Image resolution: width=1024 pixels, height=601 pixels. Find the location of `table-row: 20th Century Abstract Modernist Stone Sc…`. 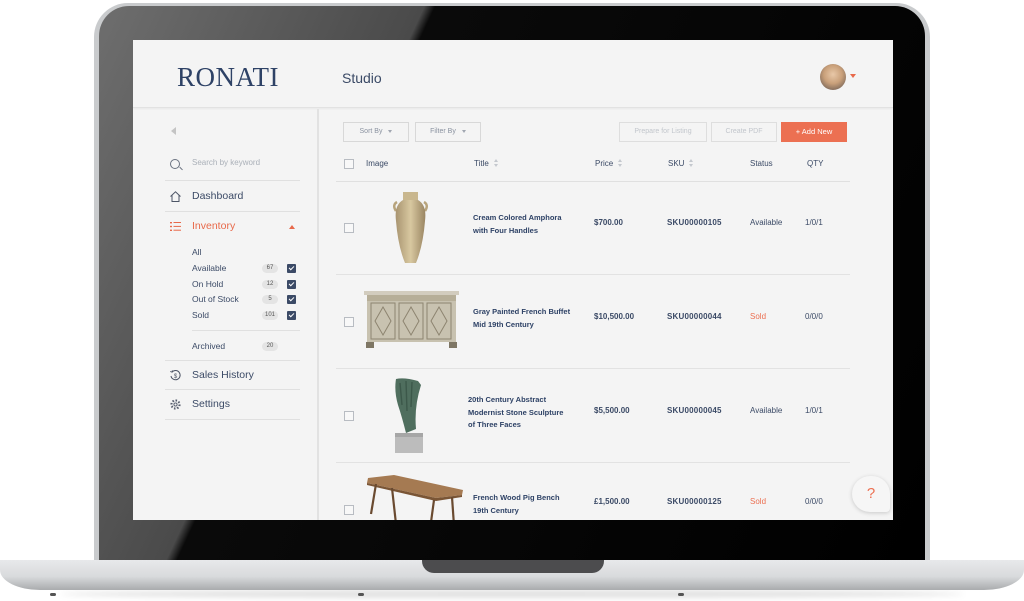

table-row: 20th Century Abstract Modernist Stone Sc… is located at coordinates (593, 416).